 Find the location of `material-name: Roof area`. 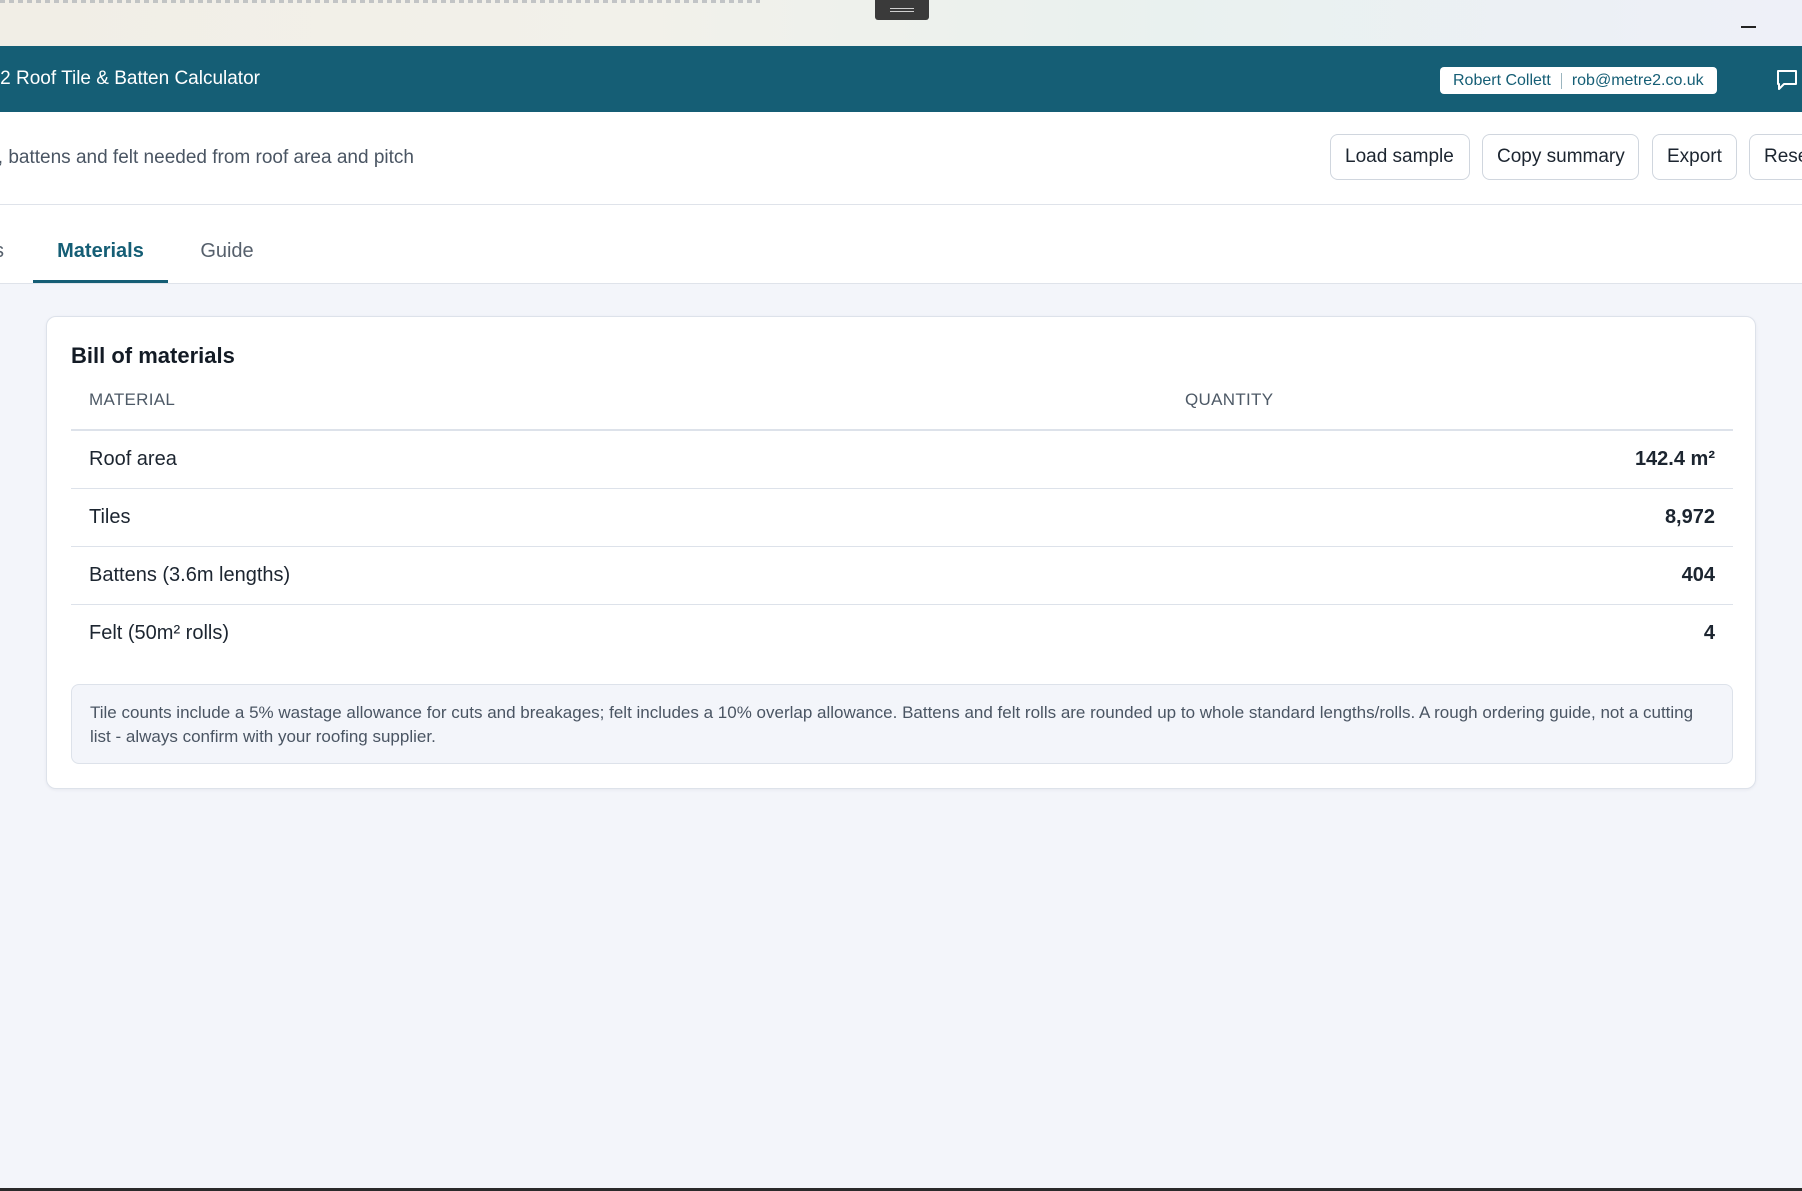

material-name: Roof area is located at coordinates (619, 459).